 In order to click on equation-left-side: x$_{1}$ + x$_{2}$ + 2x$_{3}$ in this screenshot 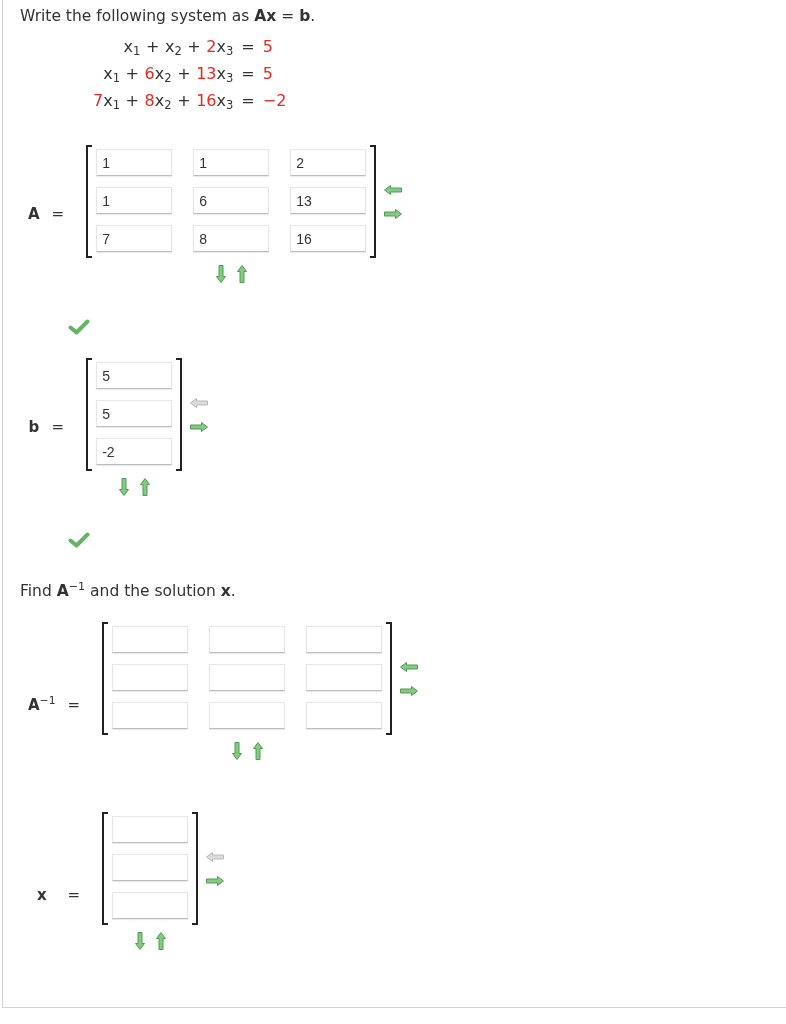, I will do `click(178, 47)`.